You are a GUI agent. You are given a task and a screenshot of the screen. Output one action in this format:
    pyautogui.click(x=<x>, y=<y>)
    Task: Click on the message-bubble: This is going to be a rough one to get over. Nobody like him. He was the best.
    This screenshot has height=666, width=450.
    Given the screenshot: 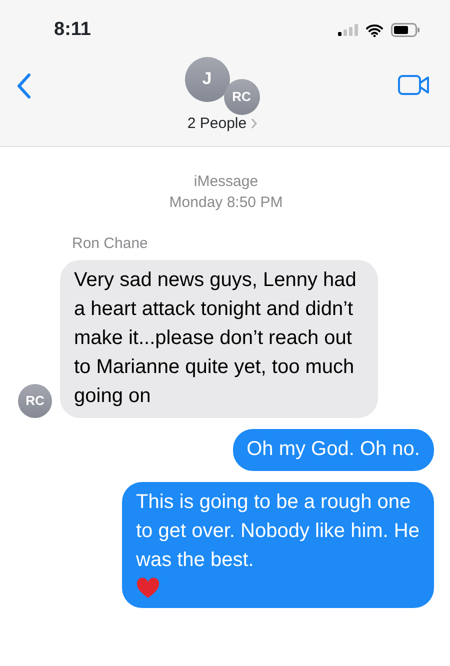 What is the action you would take?
    pyautogui.click(x=278, y=545)
    